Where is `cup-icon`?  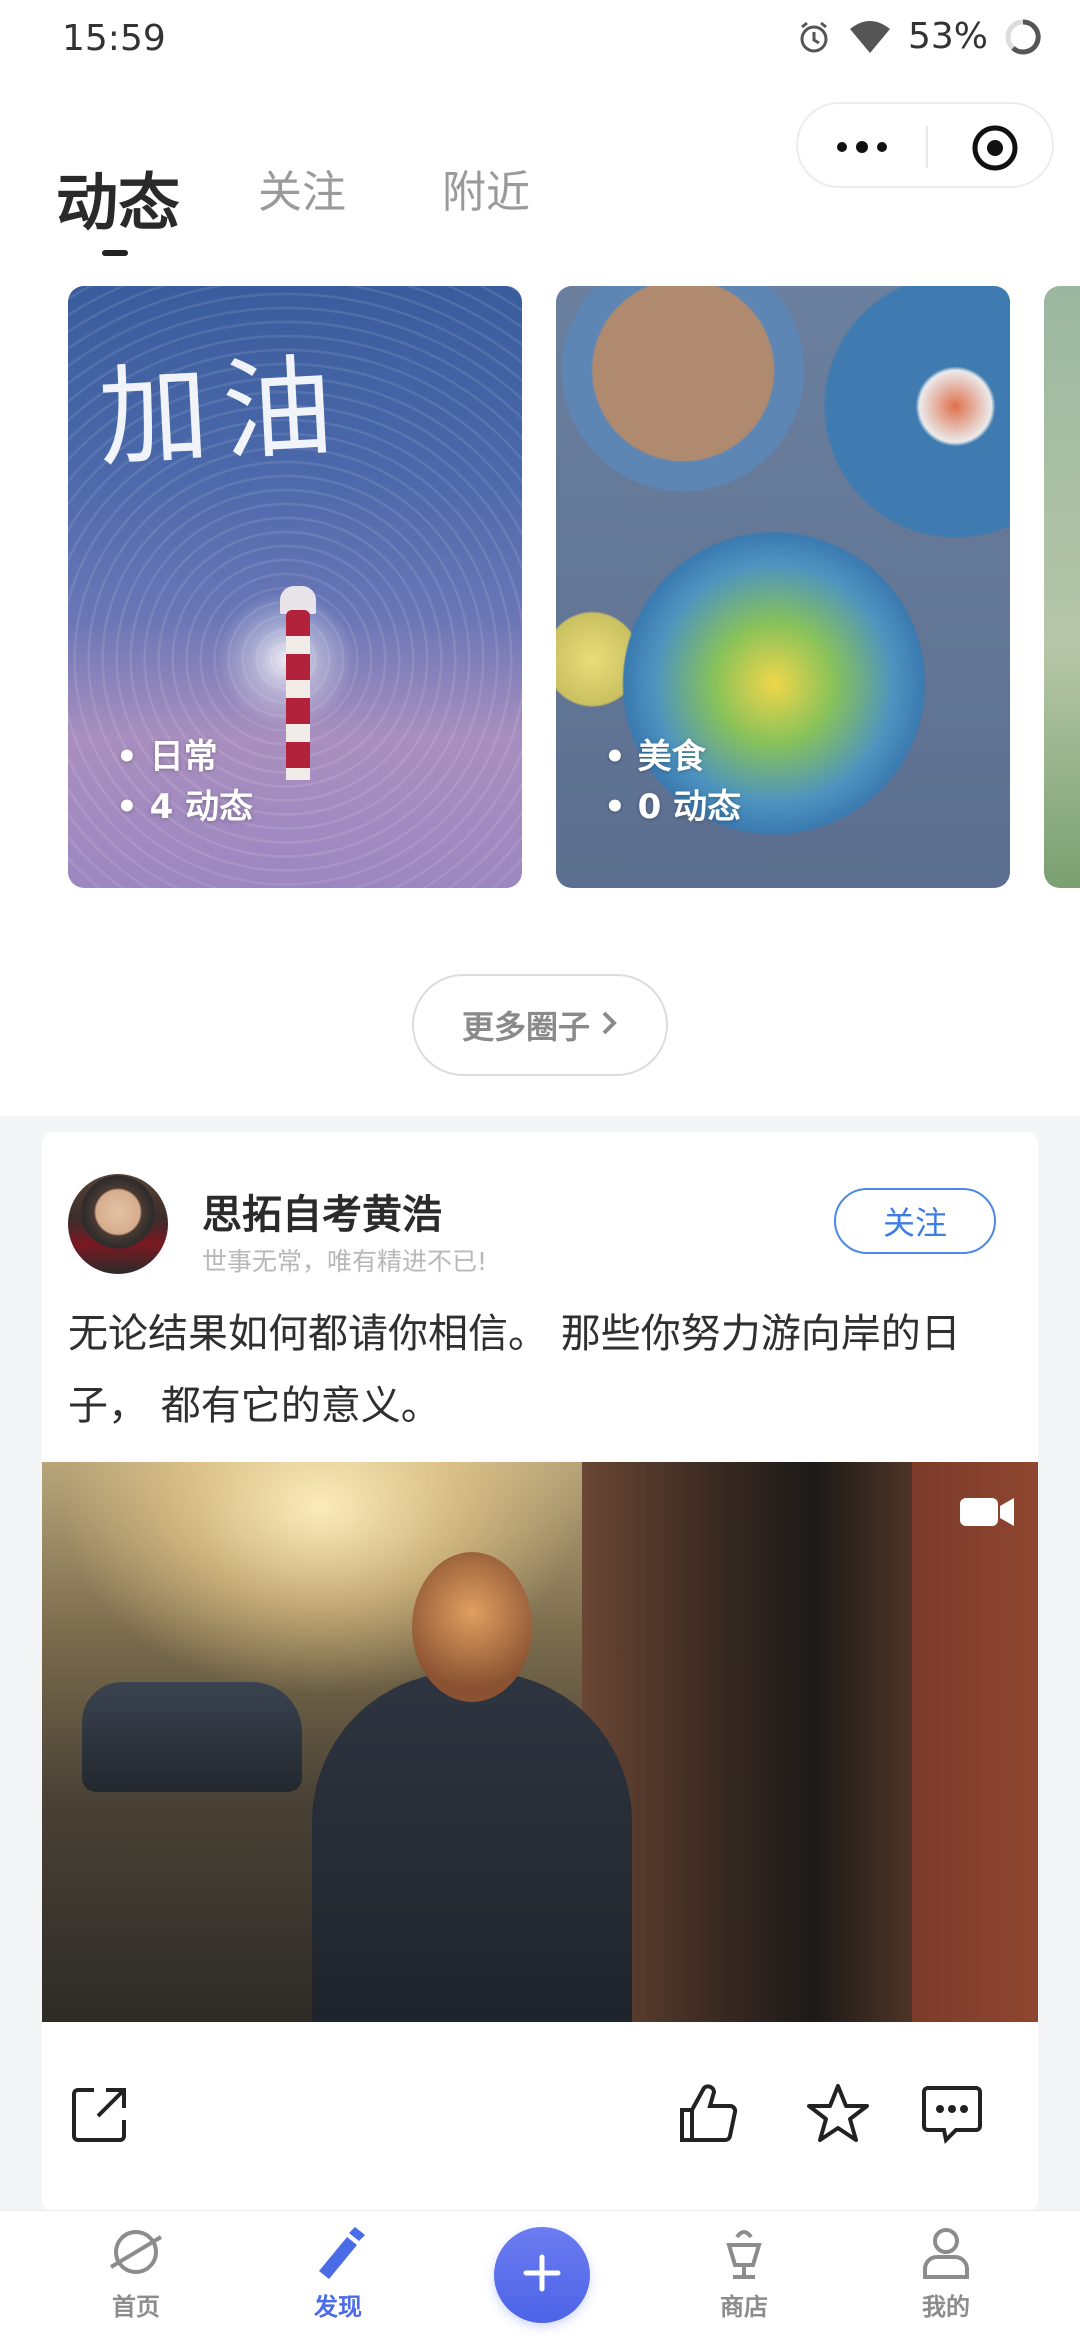
cup-icon is located at coordinates (744, 2252).